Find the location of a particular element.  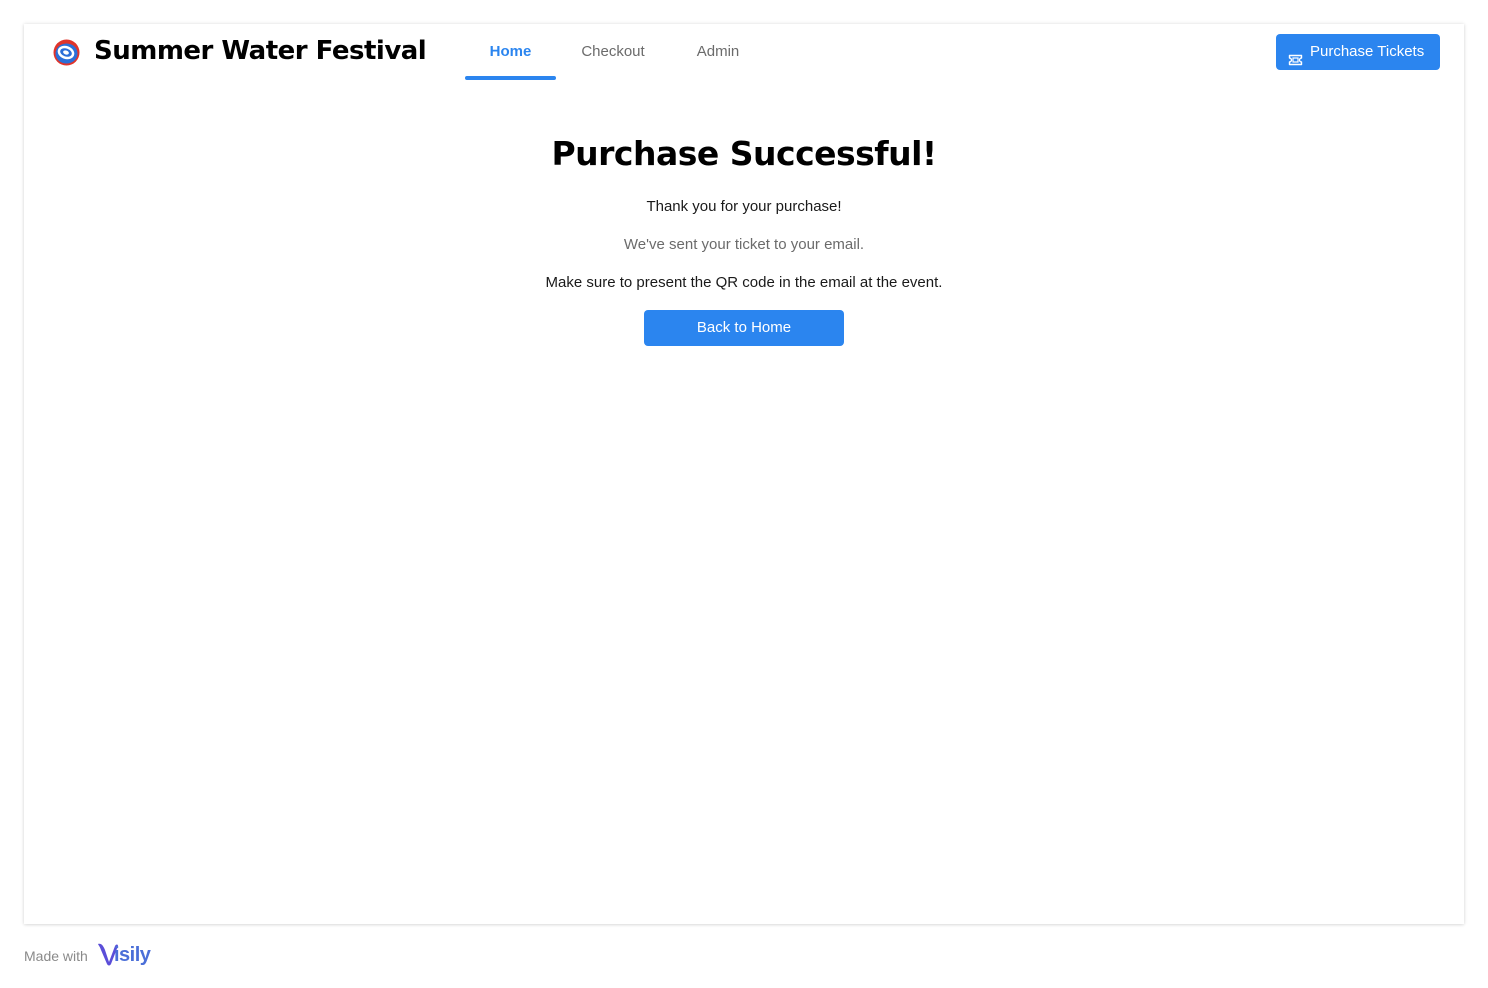

nav-item-label: Admin is located at coordinates (718, 51).